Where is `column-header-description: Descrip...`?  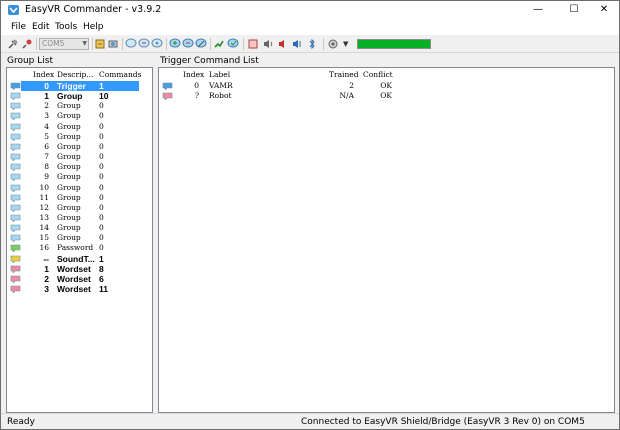
column-header-description: Descrip... is located at coordinates (75, 74).